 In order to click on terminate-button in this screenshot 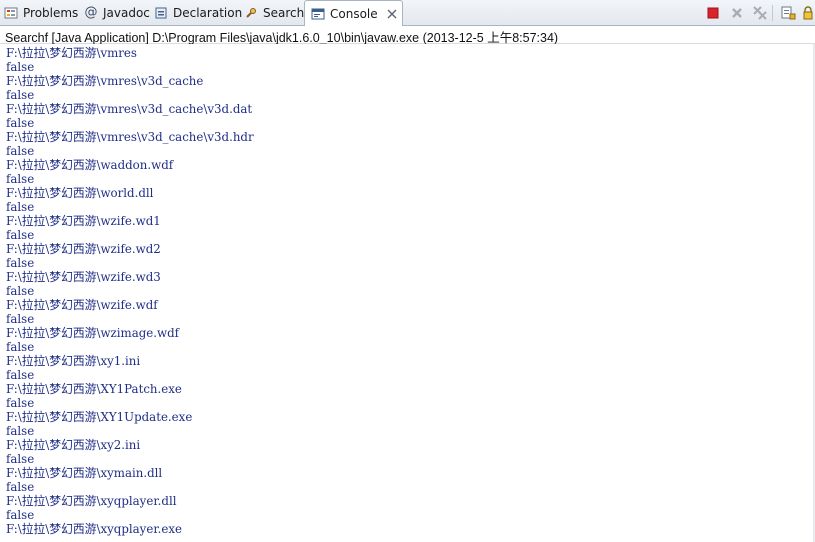, I will do `click(713, 13)`.